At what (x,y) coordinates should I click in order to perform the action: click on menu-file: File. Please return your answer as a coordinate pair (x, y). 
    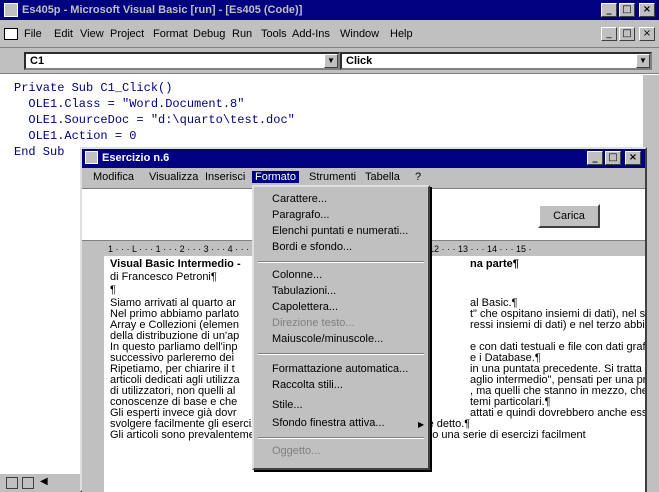
    Looking at the image, I should click on (33, 34).